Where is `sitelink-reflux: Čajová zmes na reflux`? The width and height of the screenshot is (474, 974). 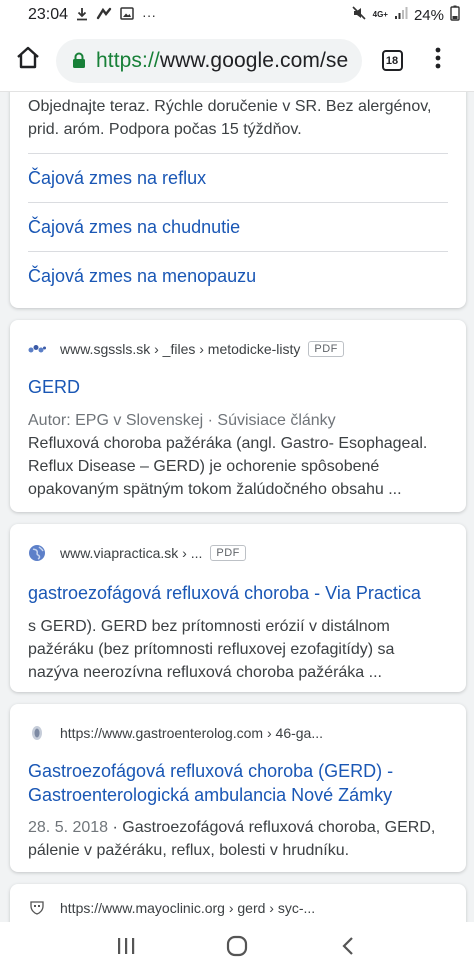
sitelink-reflux: Čajová zmes na reflux is located at coordinates (238, 177).